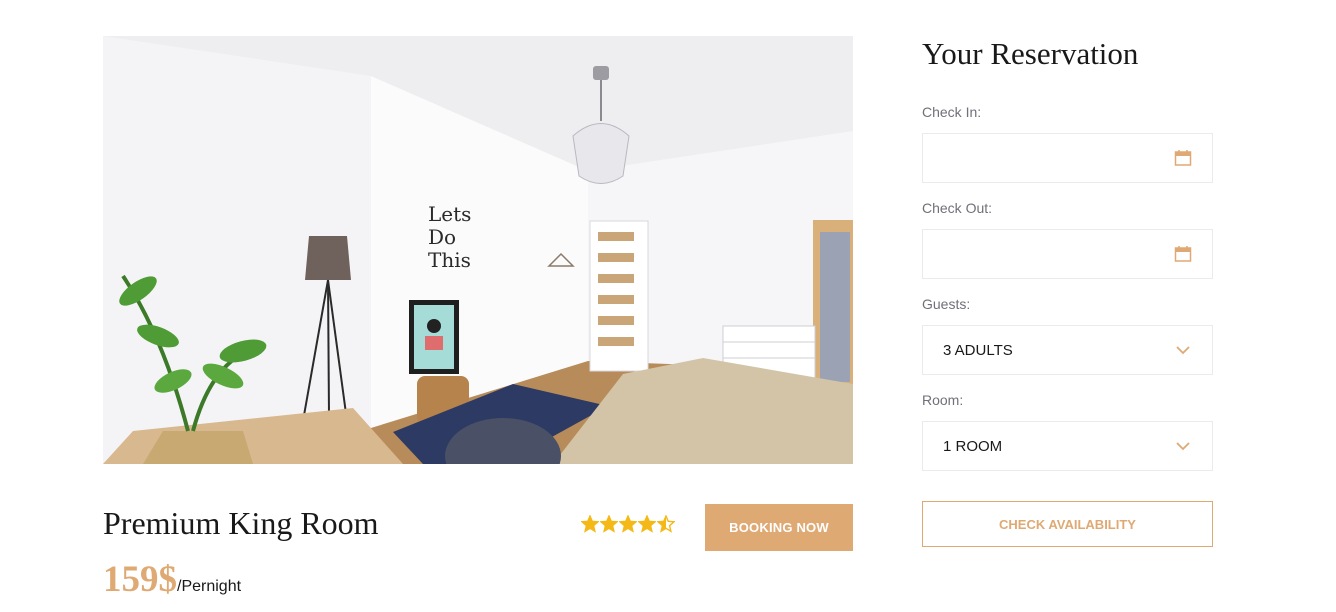  What do you see at coordinates (1030, 53) in the screenshot?
I see `reservation-title: Your Reservation` at bounding box center [1030, 53].